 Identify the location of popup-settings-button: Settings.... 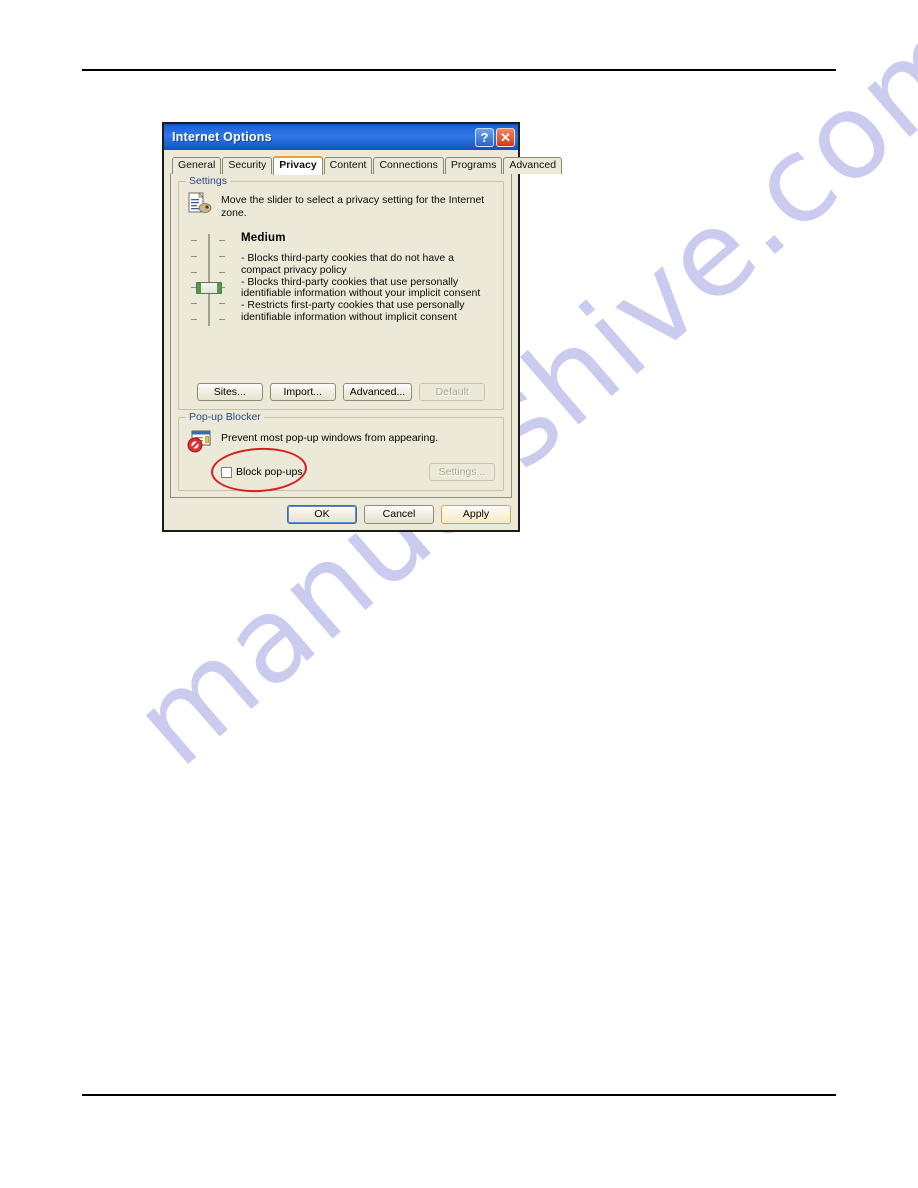
(462, 472).